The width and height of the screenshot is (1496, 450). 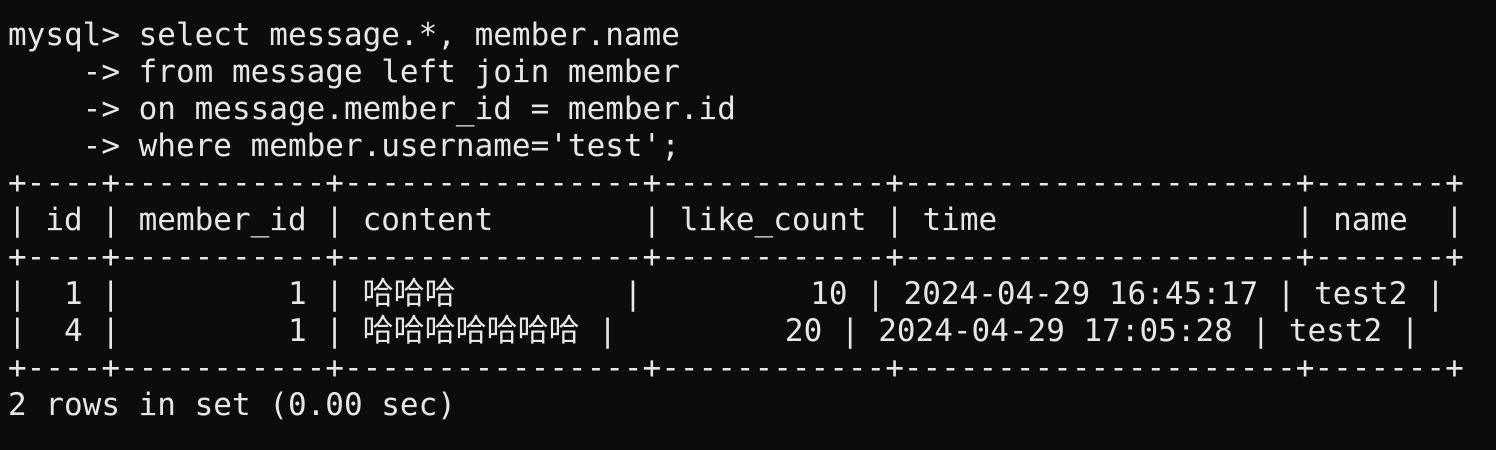 I want to click on result-summary: 2 rows in set (0.00 sec), so click(x=232, y=405).